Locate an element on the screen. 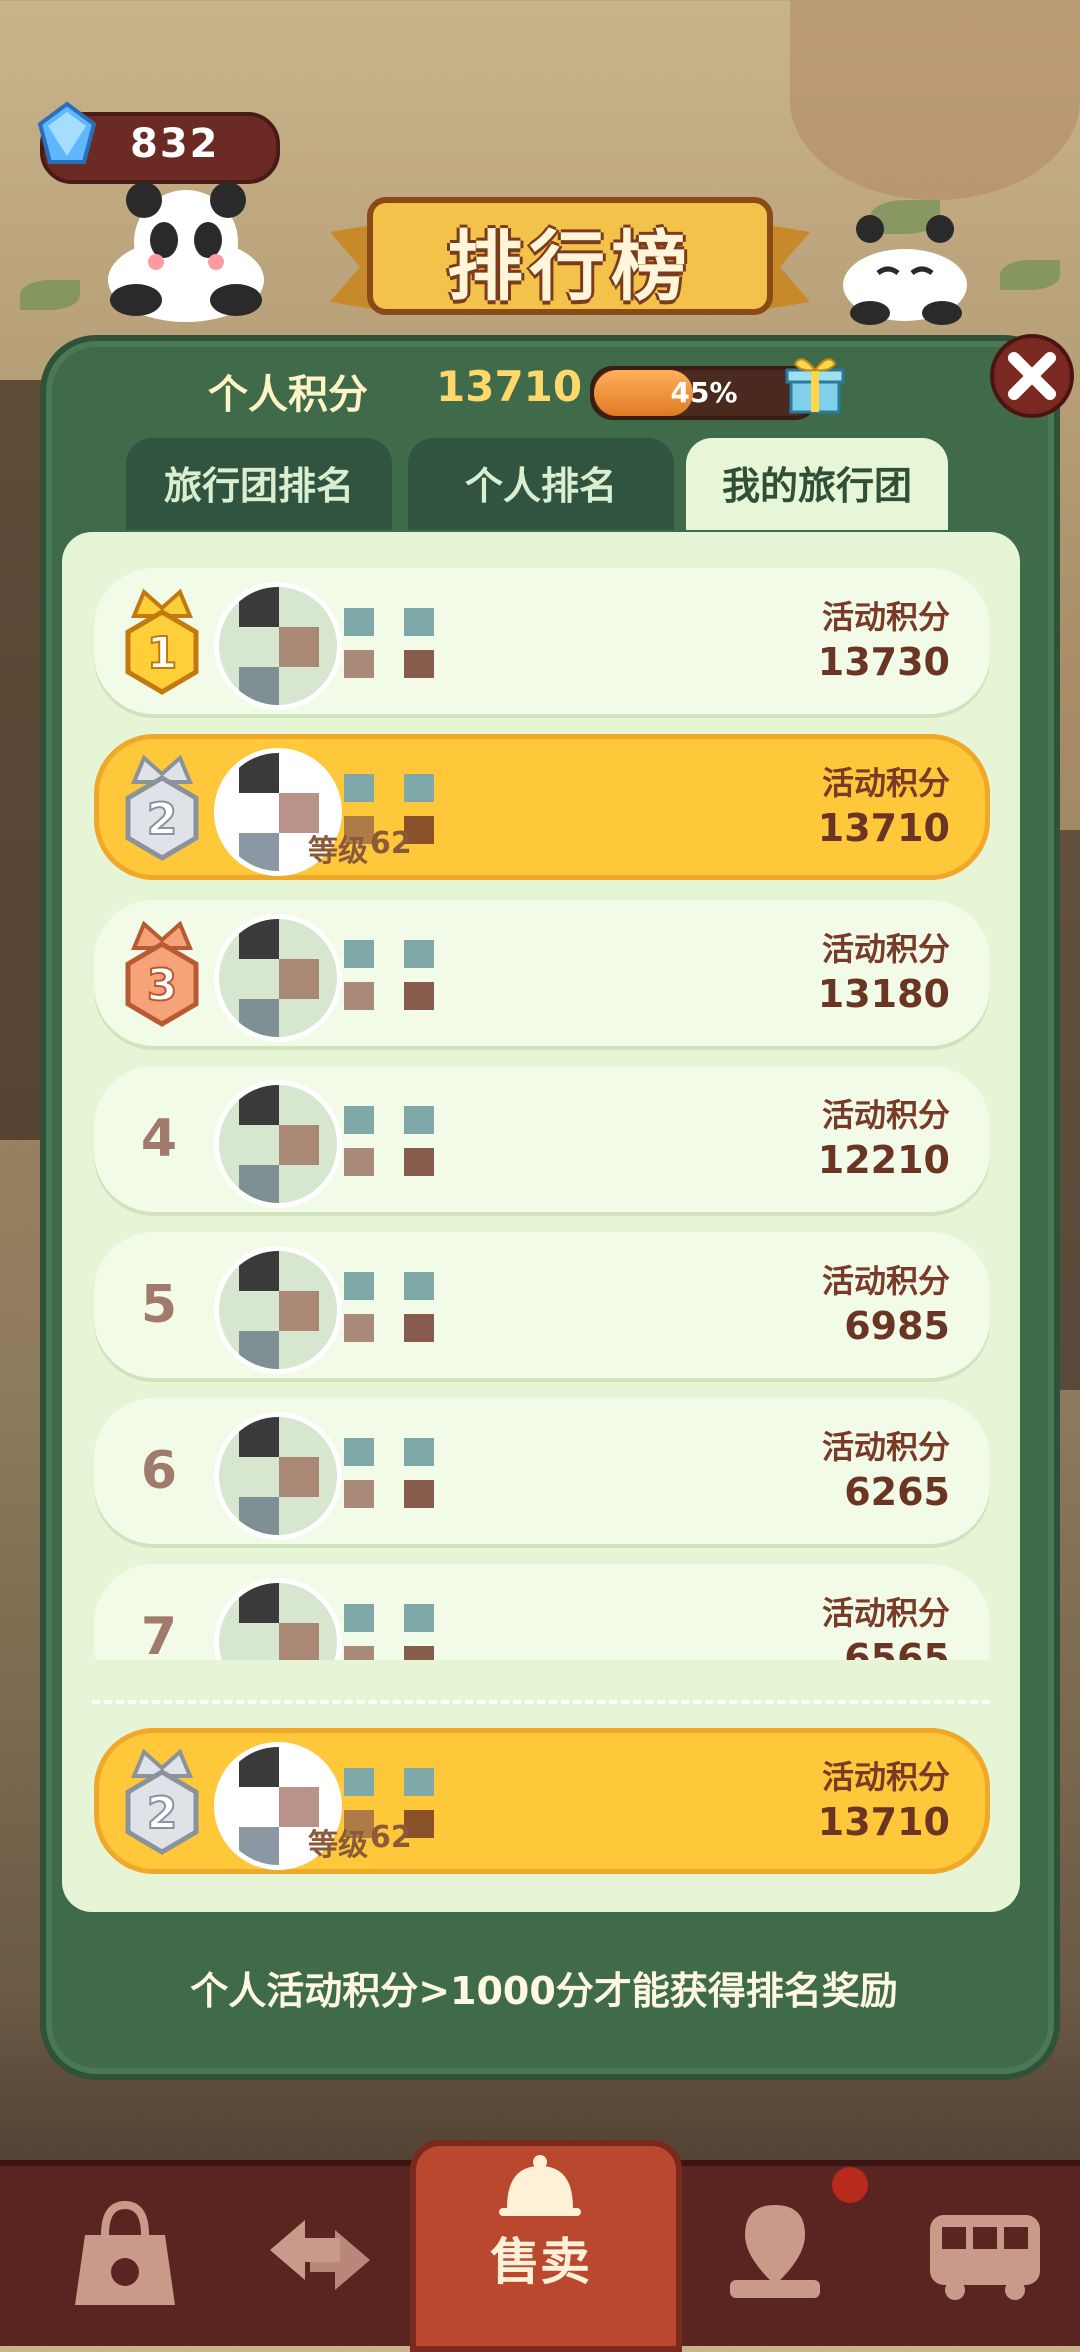 This screenshot has height=2352, width=1080. footer-note: 个人活动积分>1000分才能获得排名奖励 is located at coordinates (544, 1991).